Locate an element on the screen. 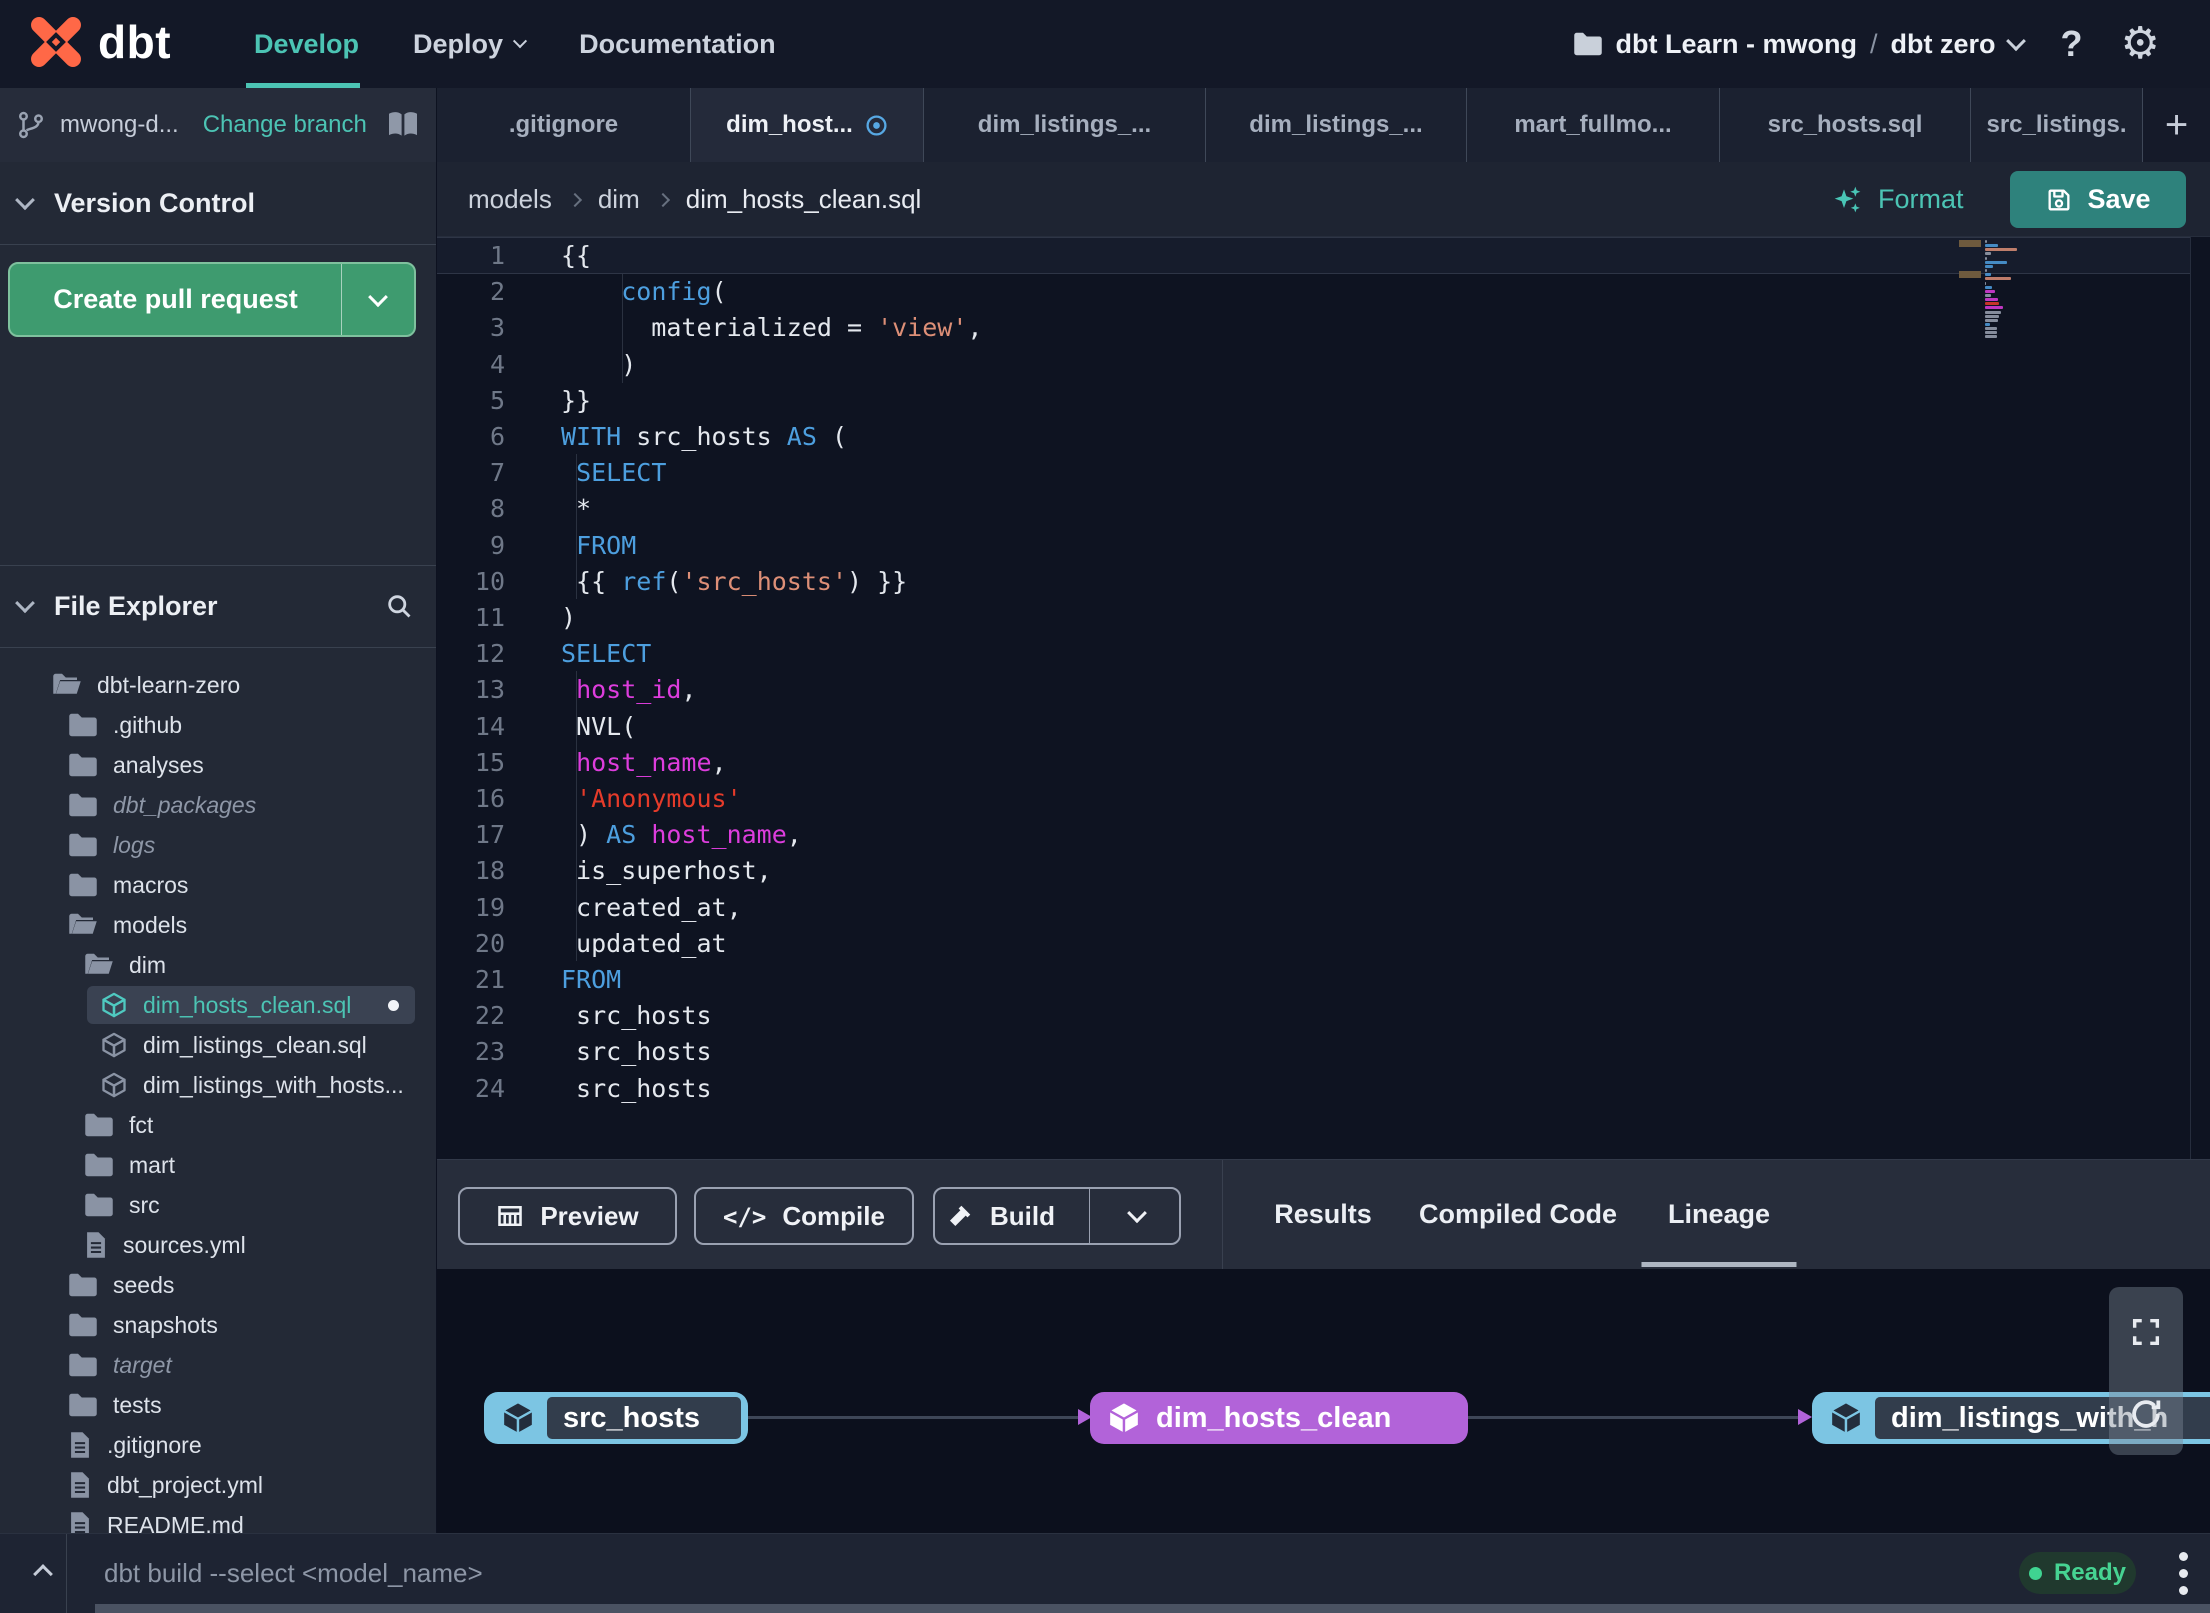 The height and width of the screenshot is (1613, 2210). tree-item-README-md: README.md is located at coordinates (218, 1519).